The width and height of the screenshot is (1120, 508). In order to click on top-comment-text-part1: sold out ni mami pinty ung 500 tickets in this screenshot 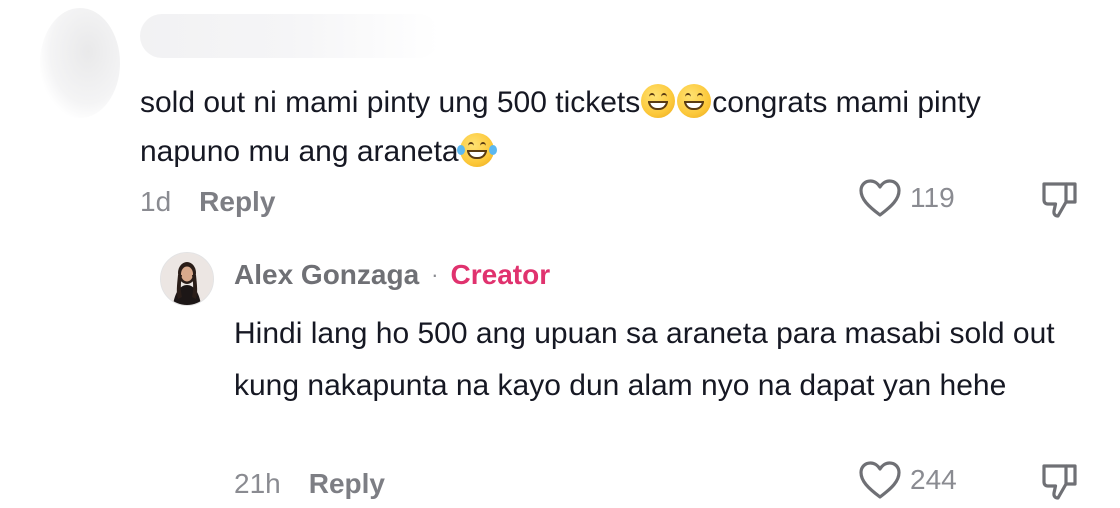, I will do `click(390, 102)`.